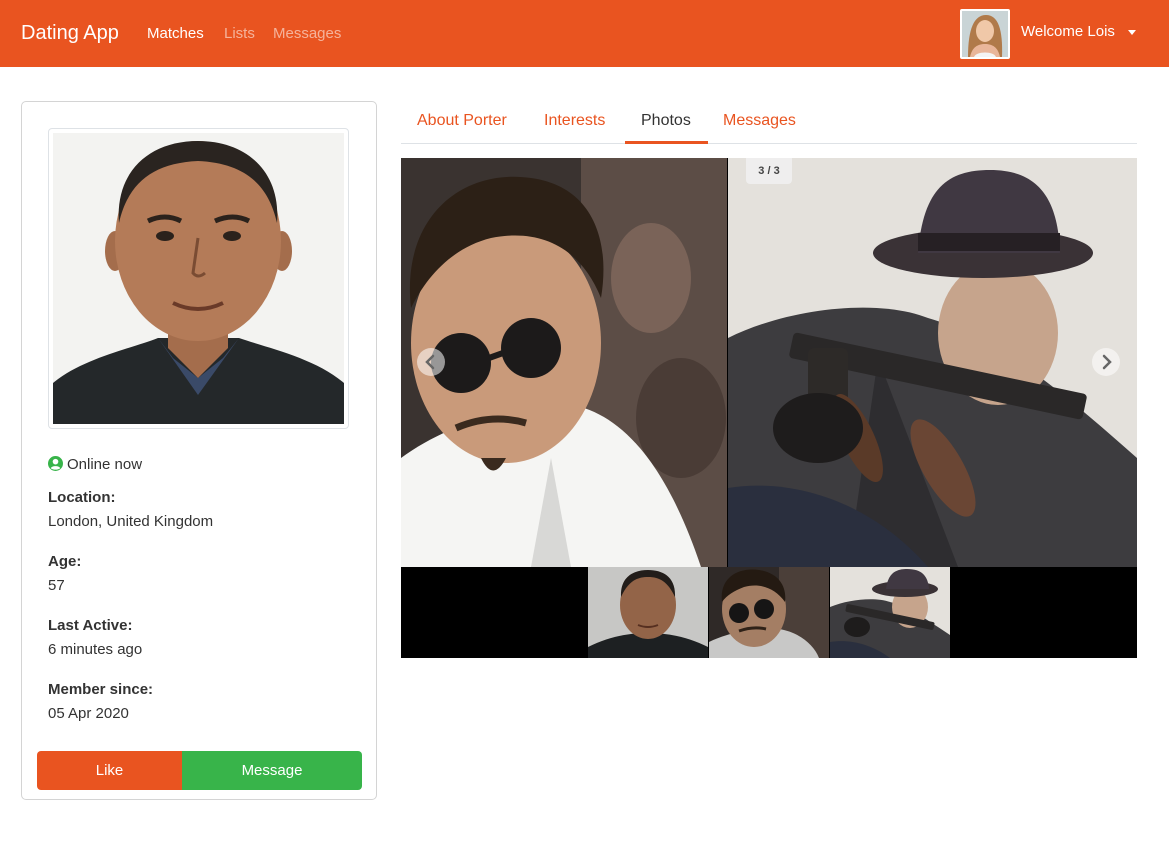 The height and width of the screenshot is (855, 1169). Describe the element at coordinates (90, 625) in the screenshot. I see `last-active-label: Last Active:` at that location.